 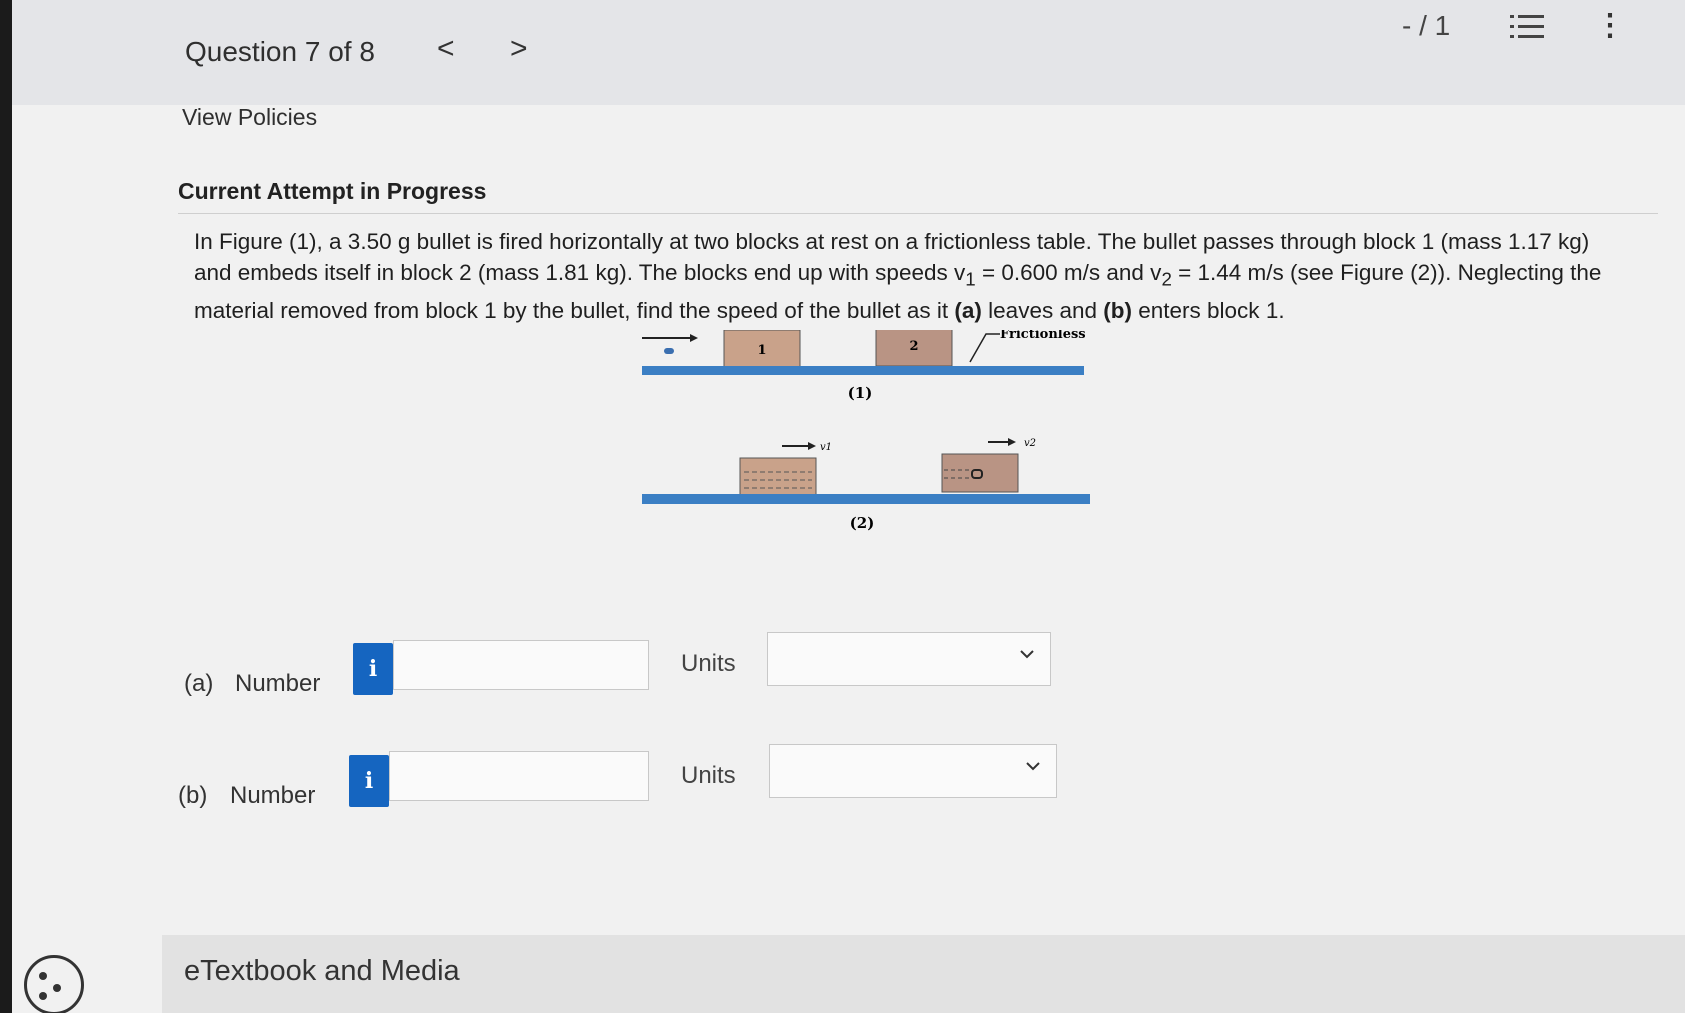 I want to click on part-a-units-select, so click(x=909, y=659).